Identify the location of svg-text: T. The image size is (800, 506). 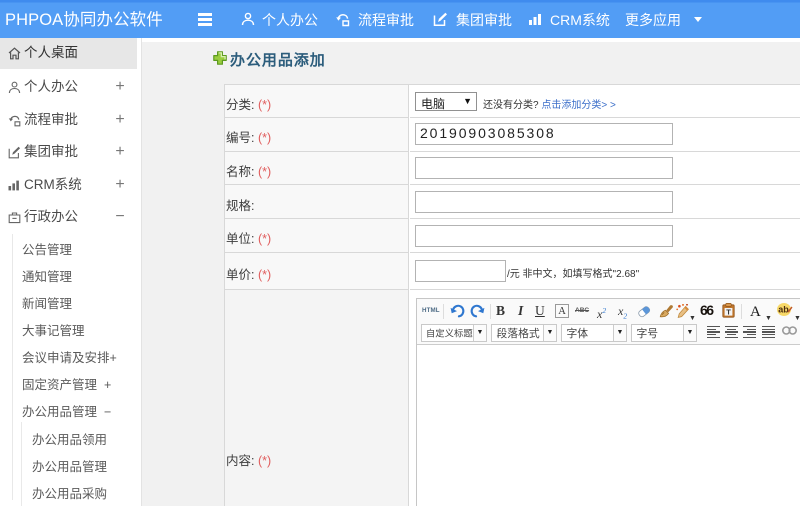
(728, 312).